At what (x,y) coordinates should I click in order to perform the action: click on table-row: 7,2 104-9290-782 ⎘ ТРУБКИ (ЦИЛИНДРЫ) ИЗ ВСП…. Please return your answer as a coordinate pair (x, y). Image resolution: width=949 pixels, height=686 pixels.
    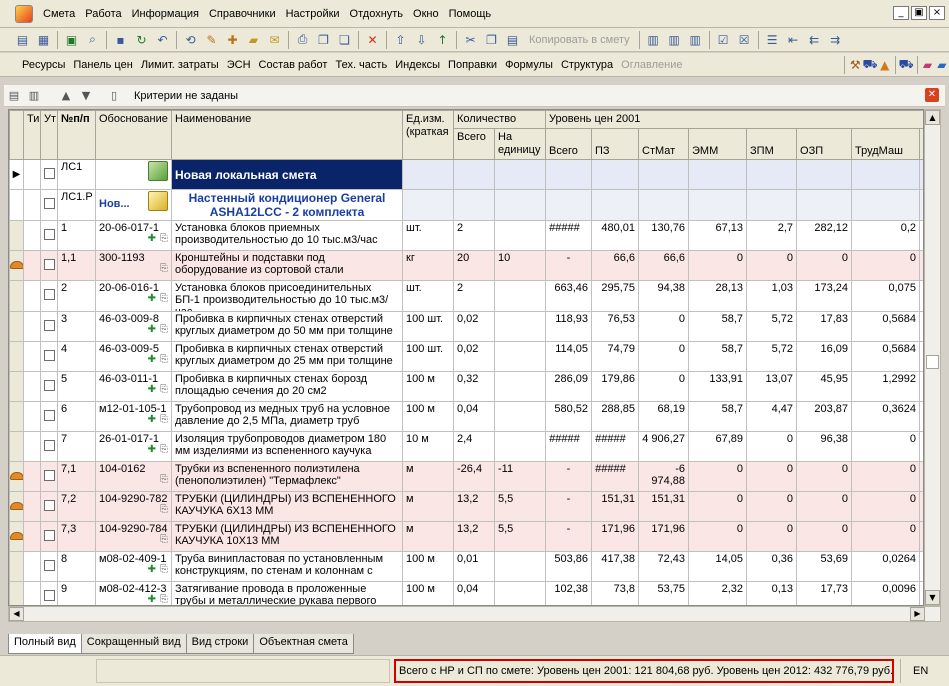
    Looking at the image, I should click on (466, 506).